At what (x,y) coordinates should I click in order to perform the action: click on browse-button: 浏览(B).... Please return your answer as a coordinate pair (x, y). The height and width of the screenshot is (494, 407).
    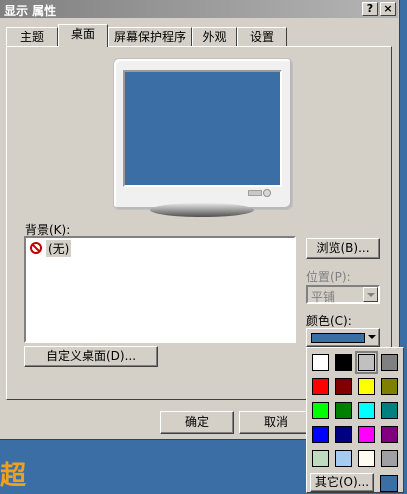
    Looking at the image, I should click on (343, 248).